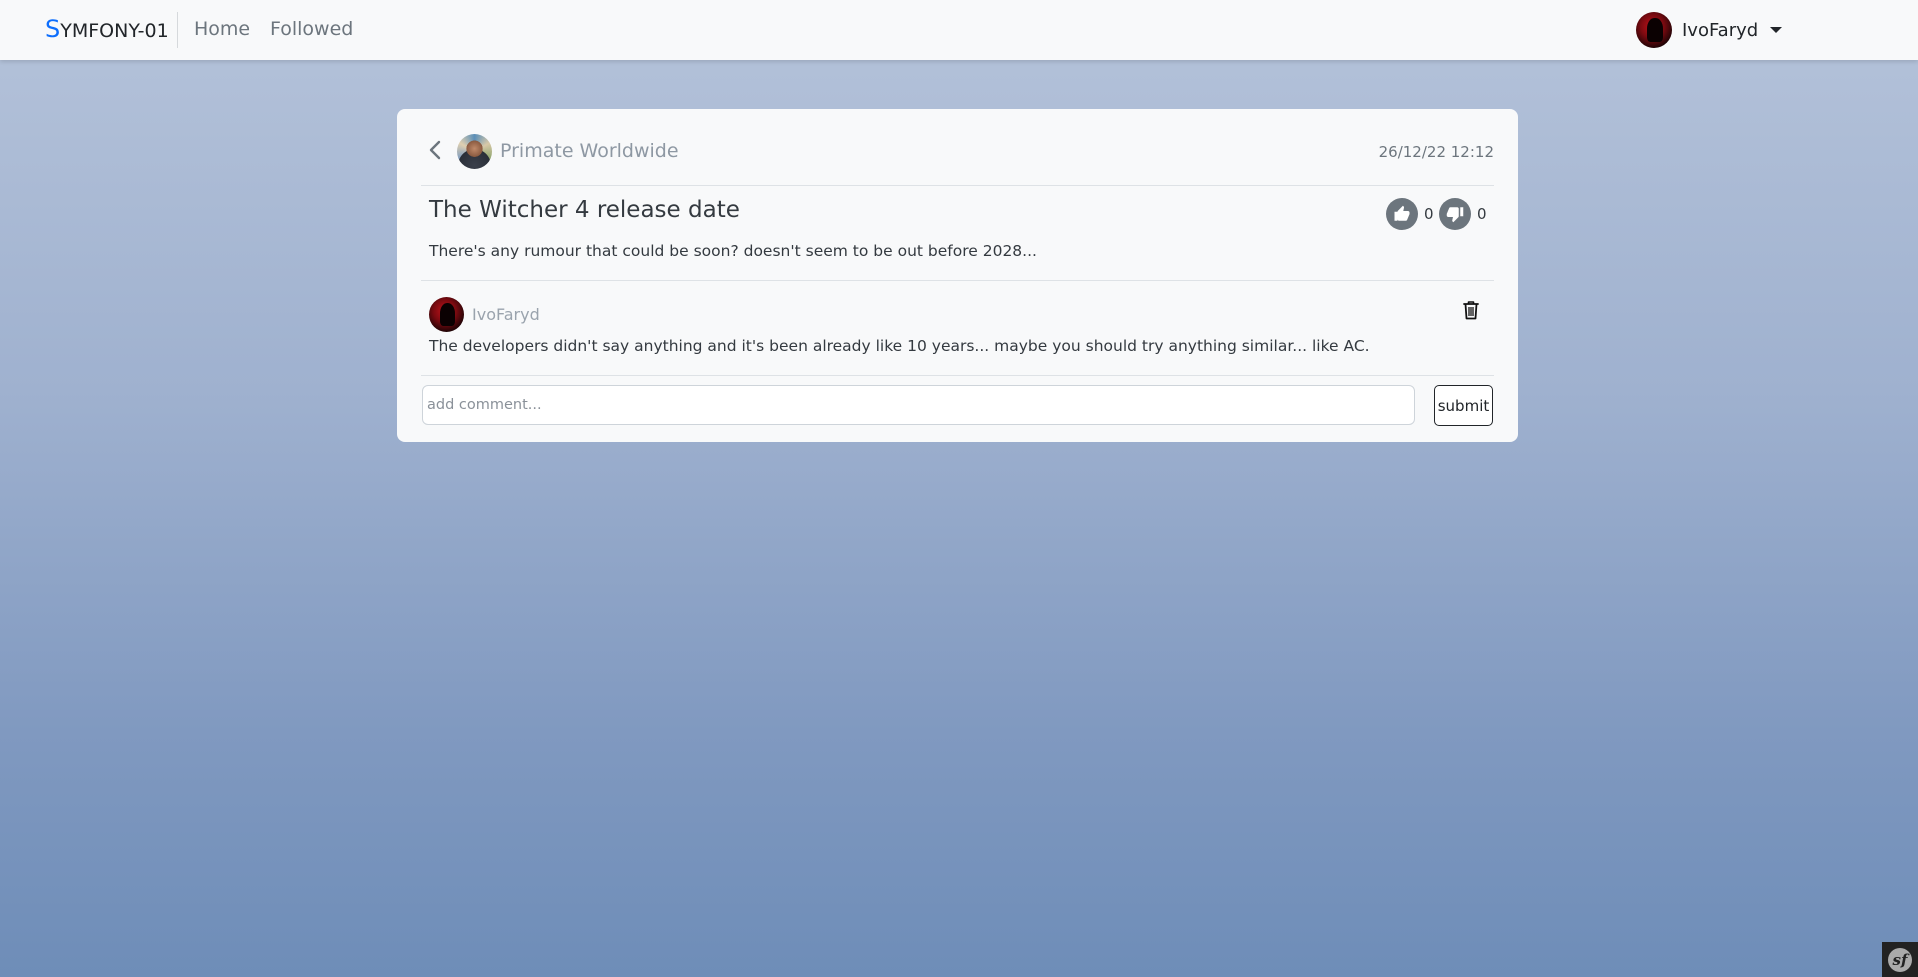  Describe the element at coordinates (918, 405) in the screenshot. I see `comment-input` at that location.